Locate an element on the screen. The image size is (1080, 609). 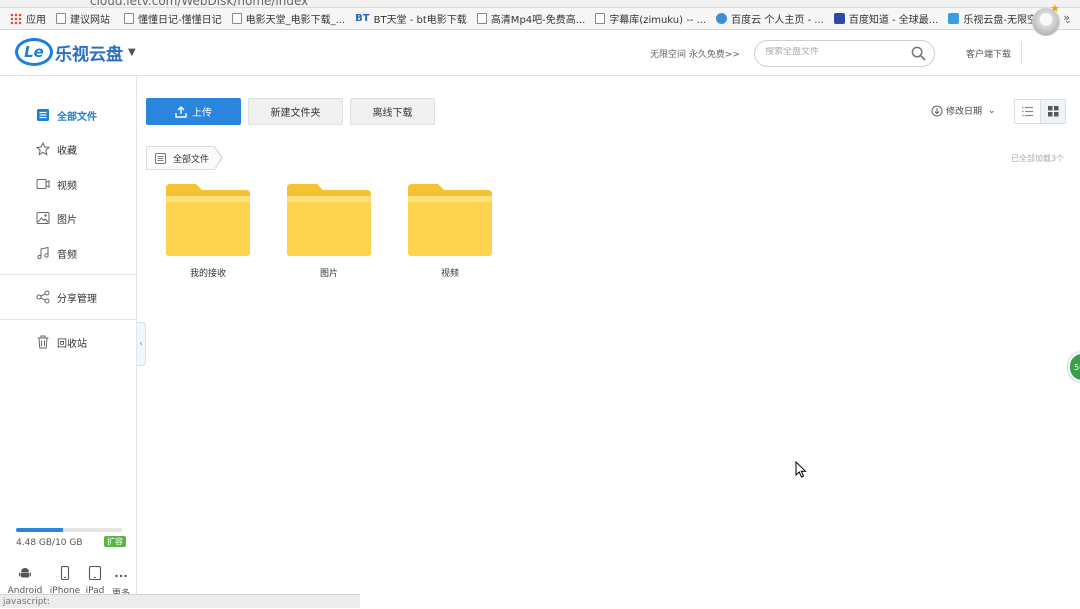
sidebar-item-label: 图片 is located at coordinates (67, 220).